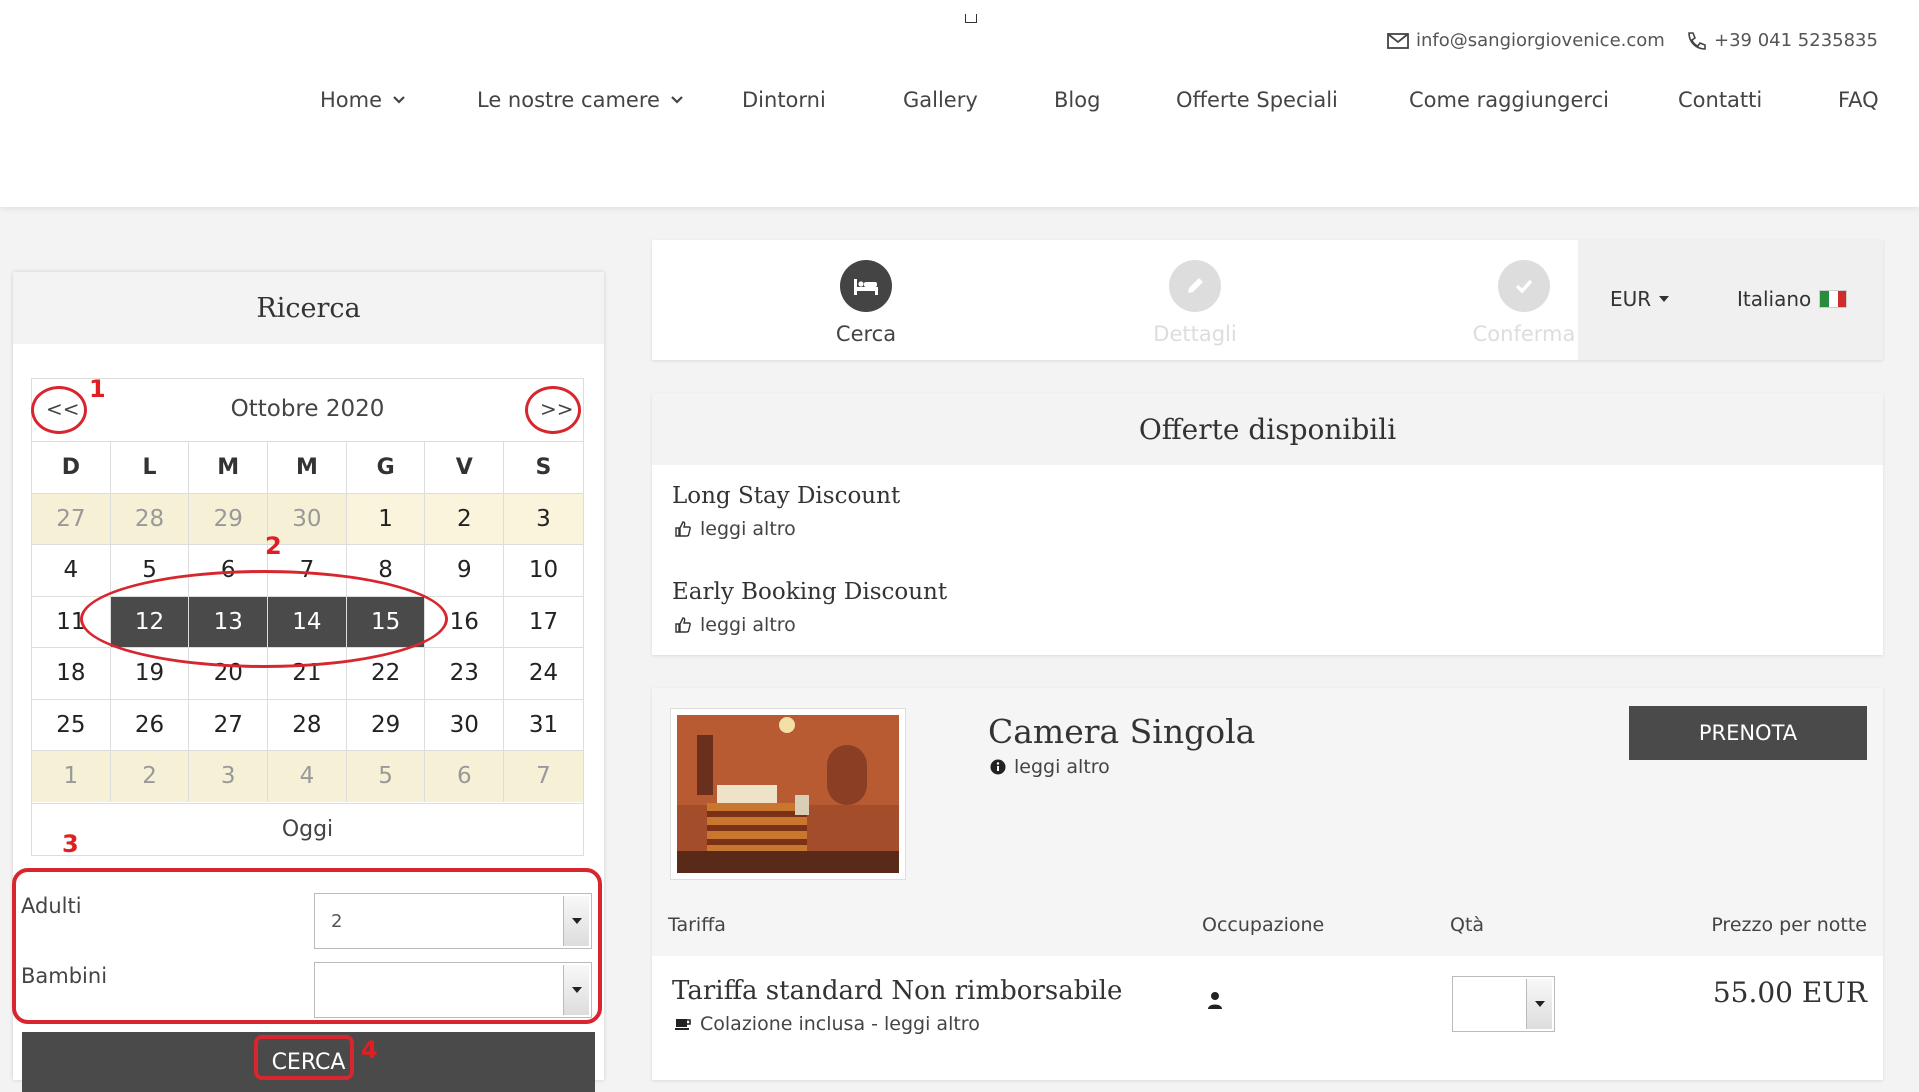  I want to click on calendar-week: 1234567, so click(307, 776).